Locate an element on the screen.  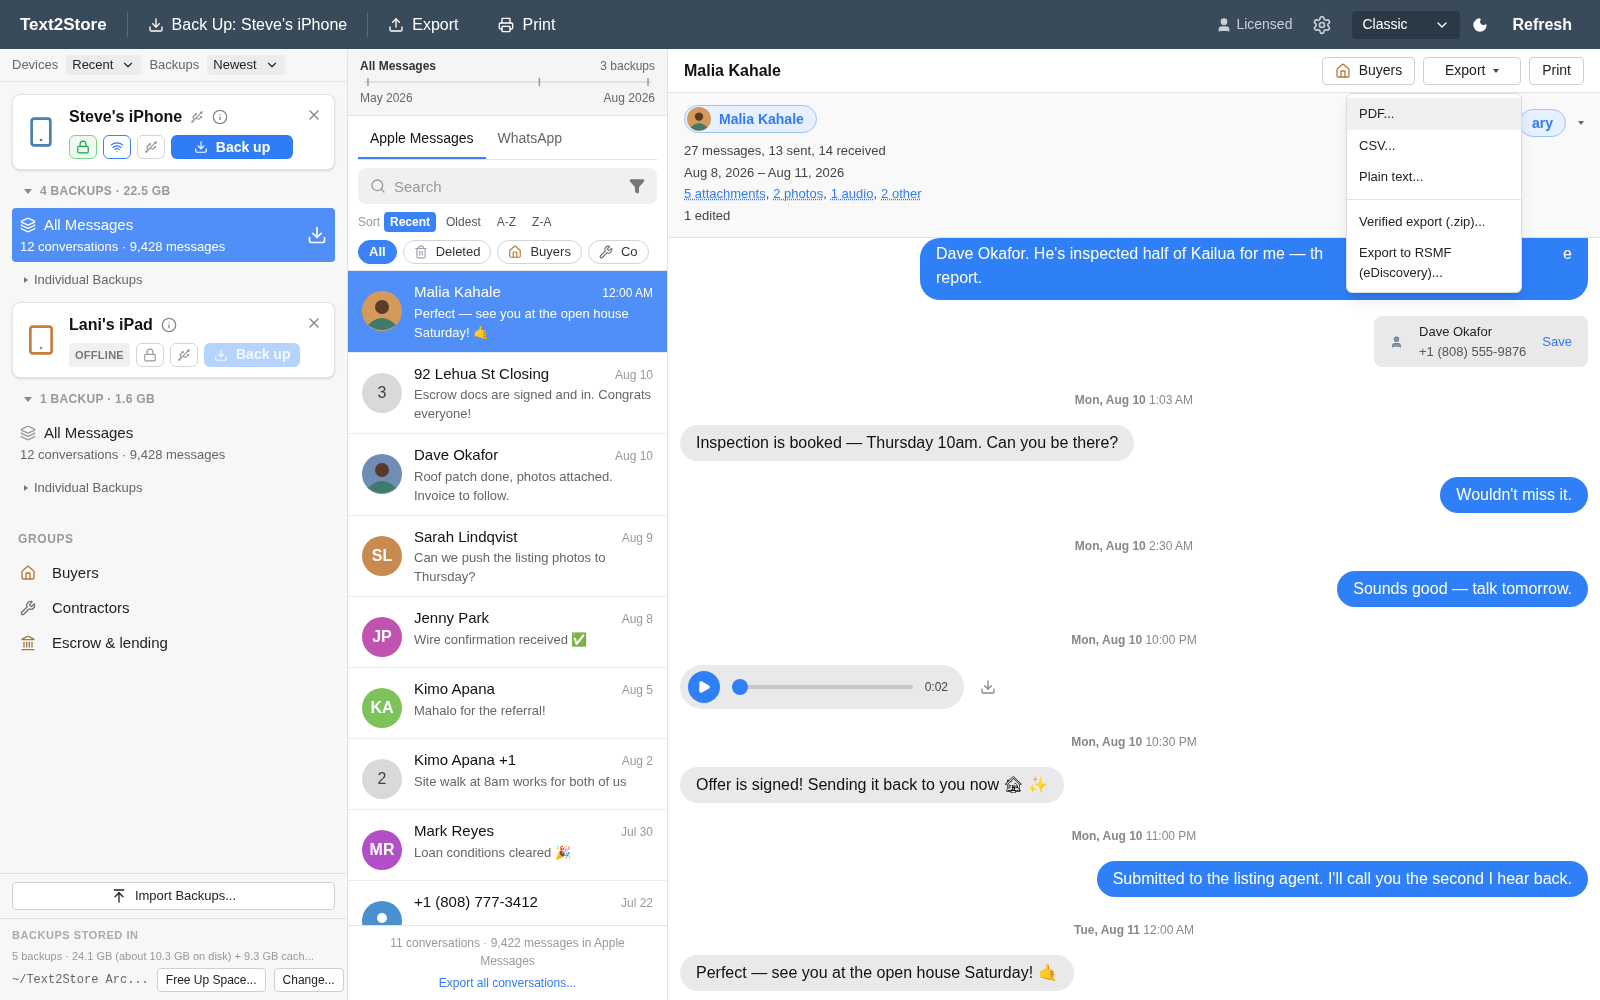
audio-thumb is located at coordinates (740, 687).